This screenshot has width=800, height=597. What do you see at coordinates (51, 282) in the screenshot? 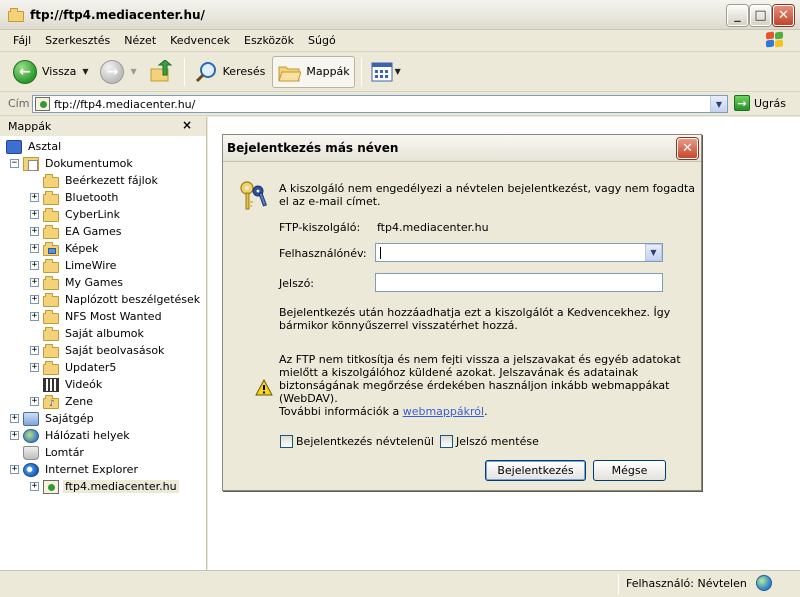
I see `folder-icon` at bounding box center [51, 282].